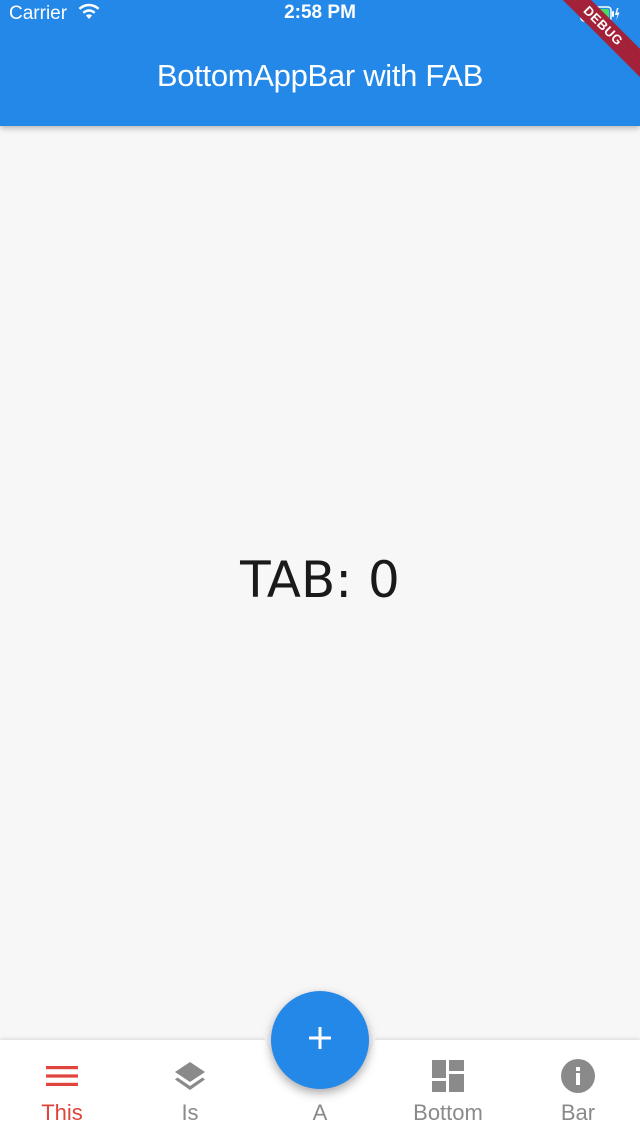 The image size is (640, 1143). I want to click on nav-item-bar: Bar, so click(577, 1093).